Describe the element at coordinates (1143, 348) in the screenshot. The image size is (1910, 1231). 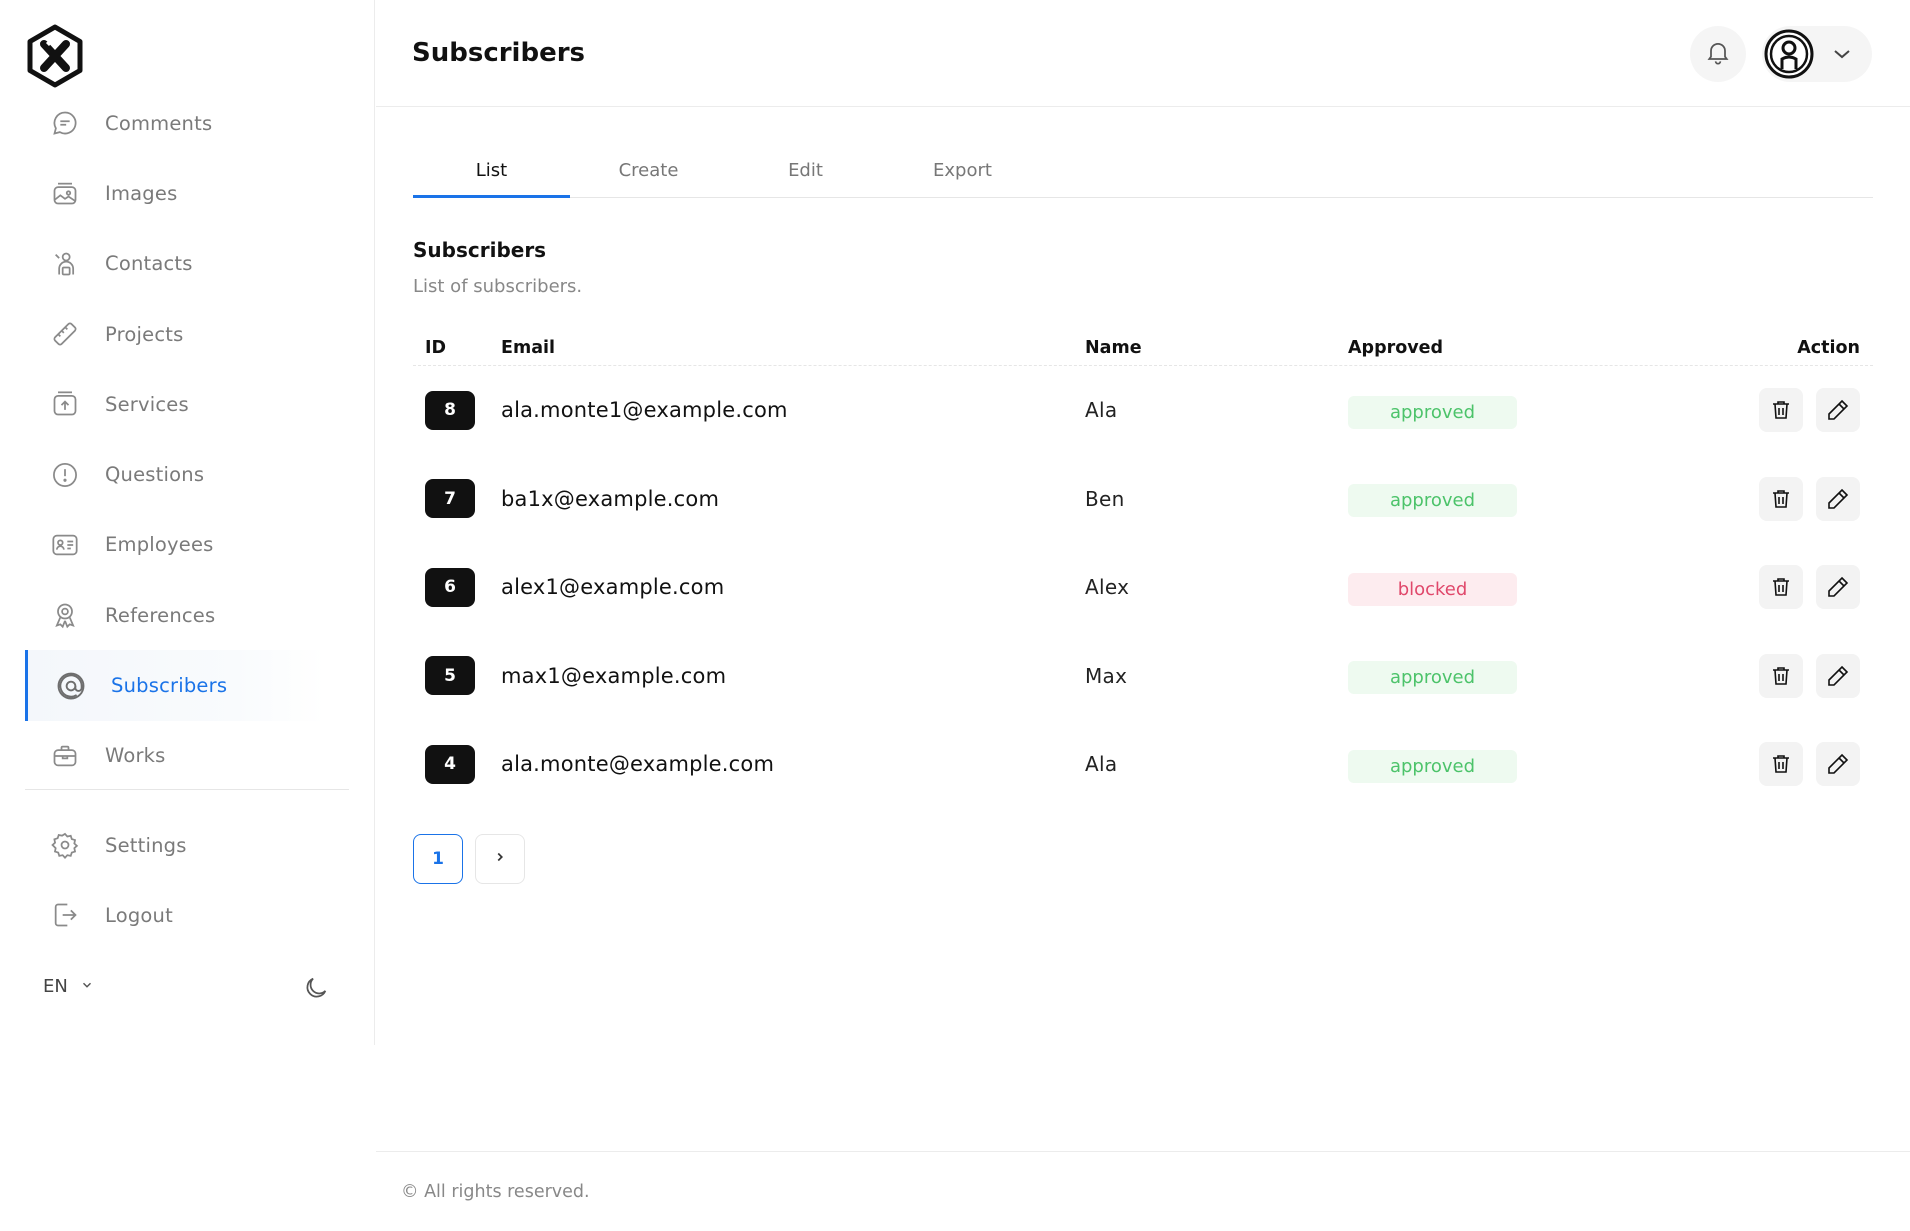
I see `table-header: ID Email Name Approved Action` at that location.